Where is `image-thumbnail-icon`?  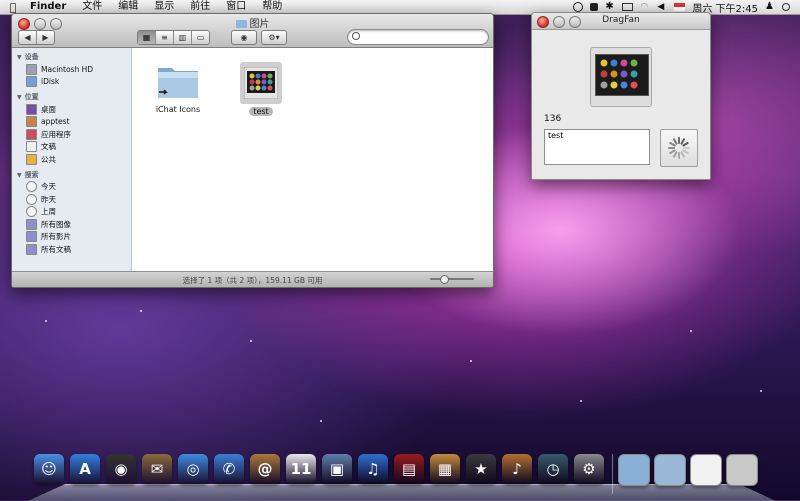
image-thumbnail-icon is located at coordinates (261, 83).